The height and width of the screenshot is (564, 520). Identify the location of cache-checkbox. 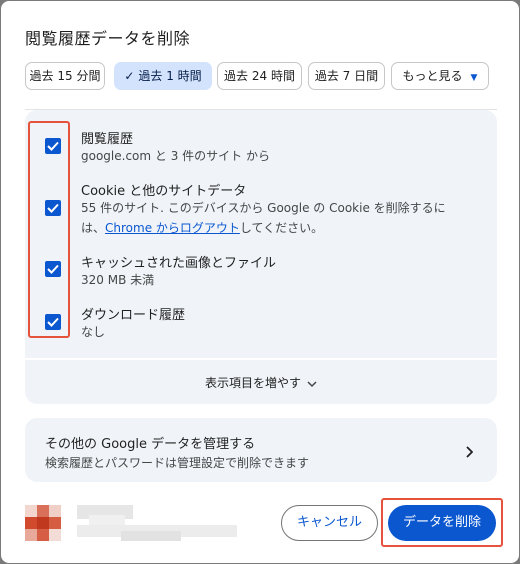
(53, 269).